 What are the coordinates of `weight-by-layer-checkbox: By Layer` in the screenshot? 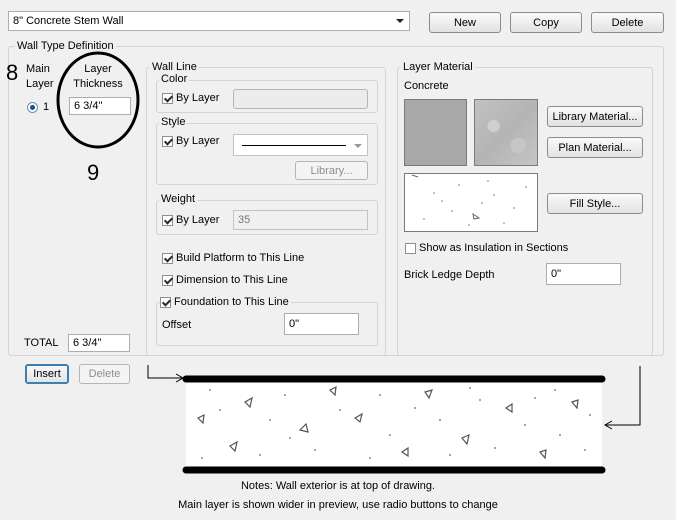 It's located at (190, 220).